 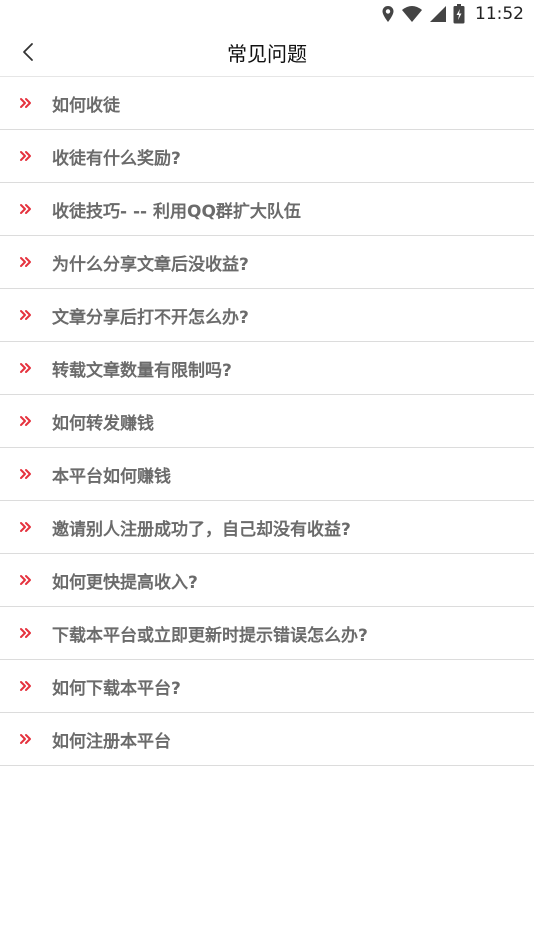 What do you see at coordinates (267, 156) in the screenshot?
I see `faq-item: 收徒有什么奖励?` at bounding box center [267, 156].